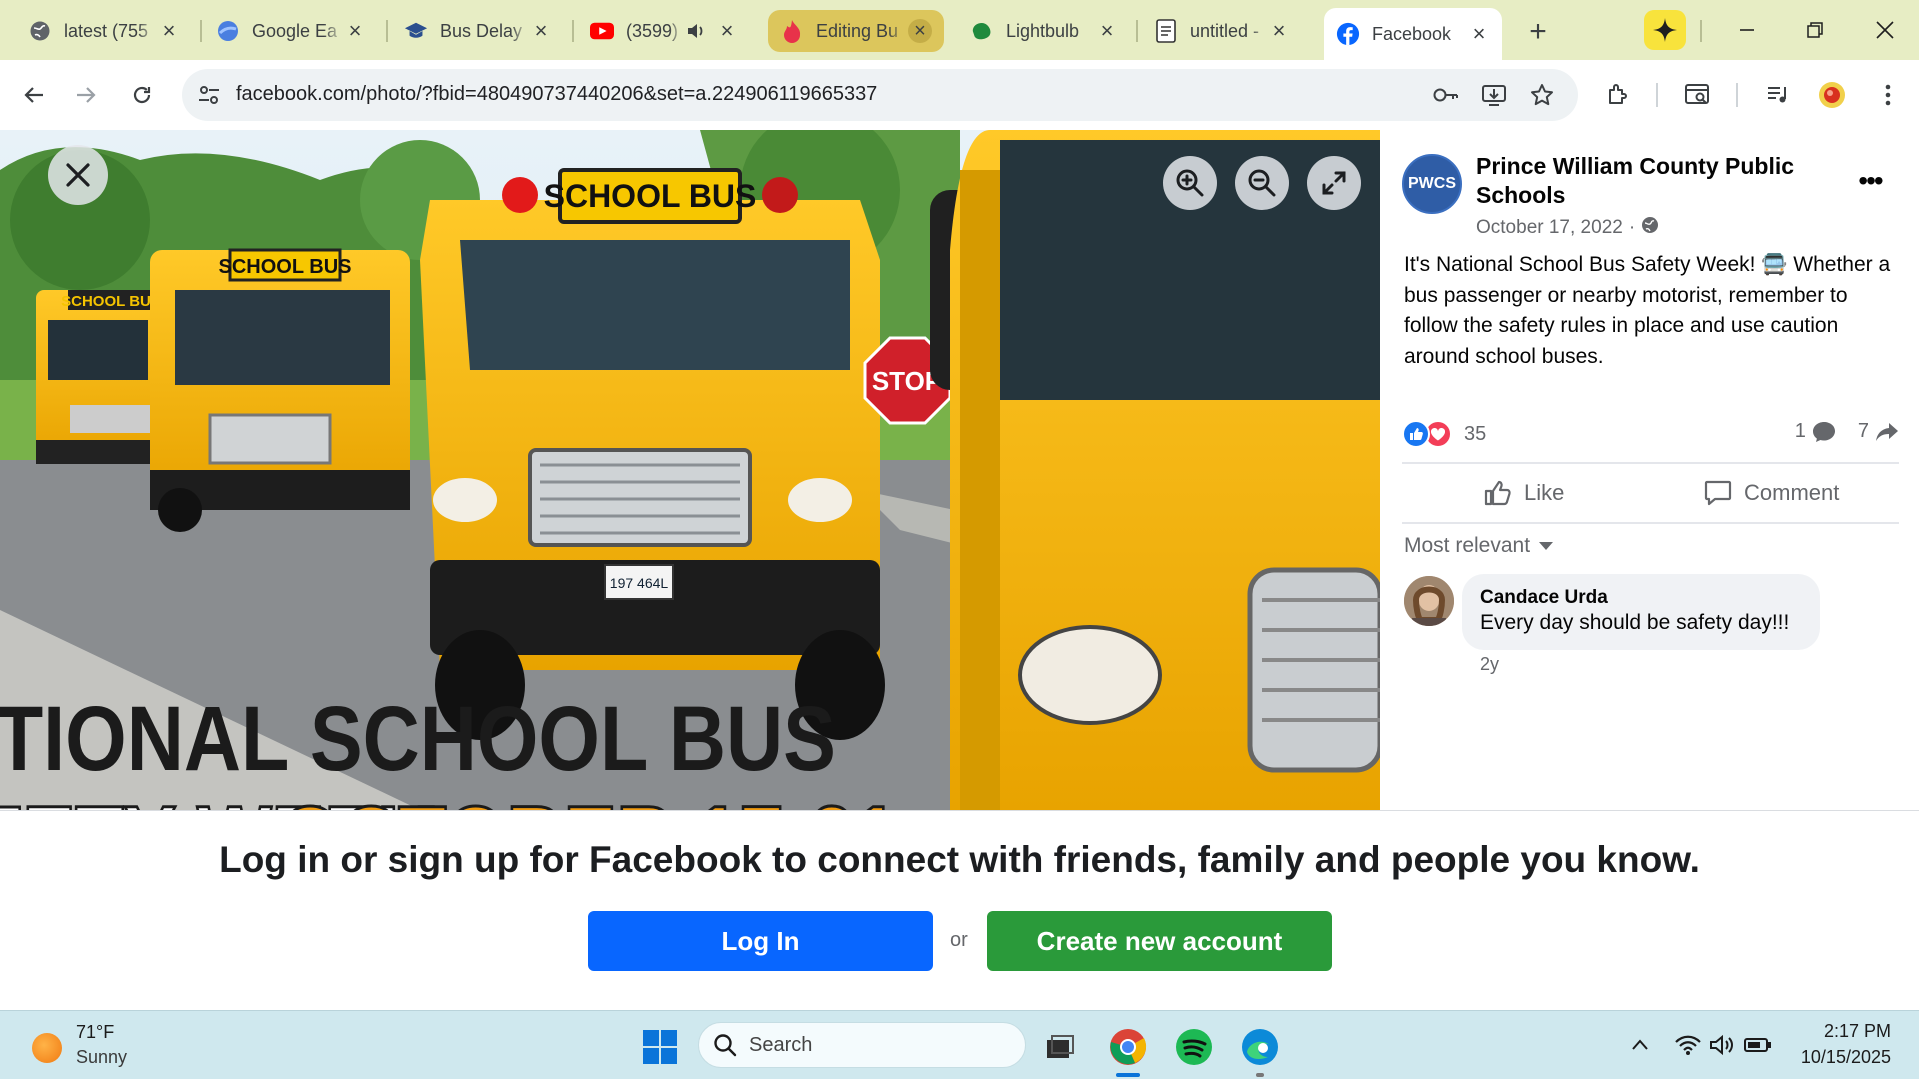 Image resolution: width=1919 pixels, height=1079 pixels. Describe the element at coordinates (478, 31) in the screenshot. I see `tab-bus-delay: Bus Delay ×` at that location.